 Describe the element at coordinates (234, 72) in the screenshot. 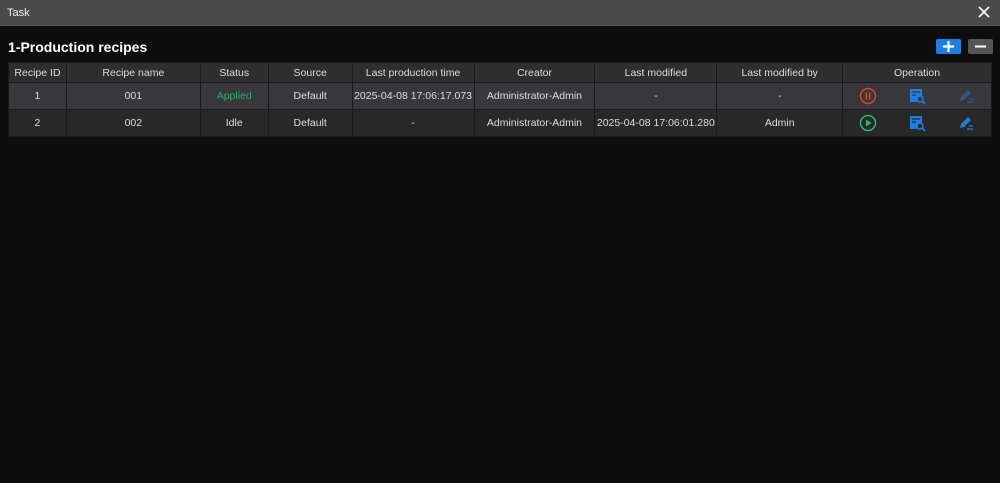

I see `col-status: Status` at that location.